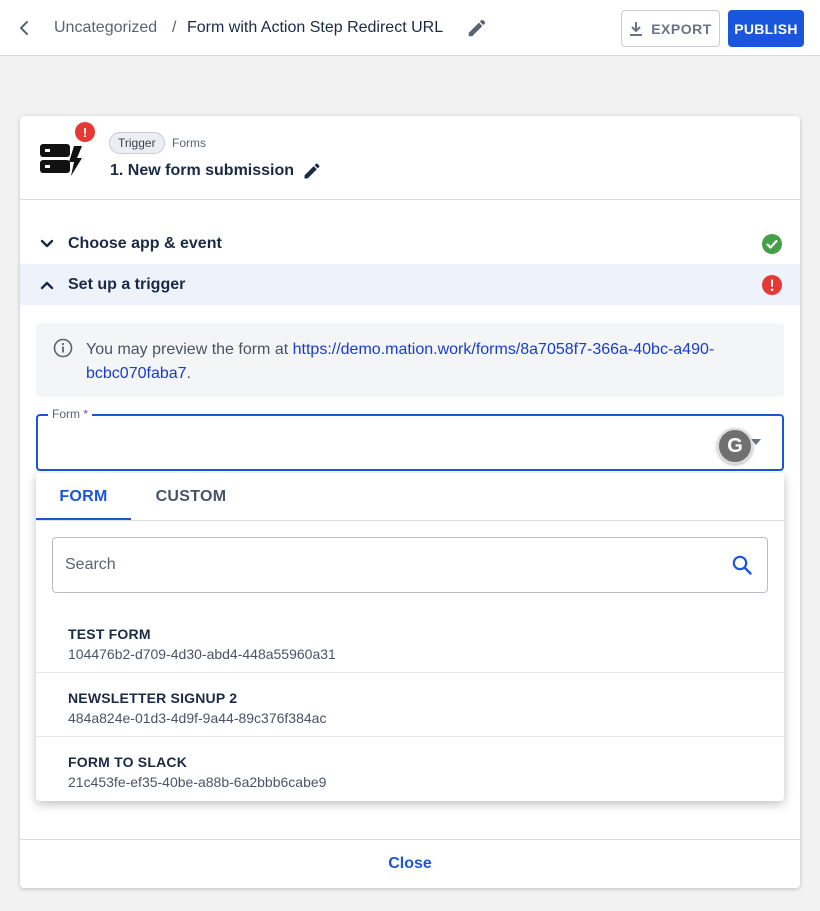 This screenshot has width=820, height=911. I want to click on close-button: Close, so click(410, 864).